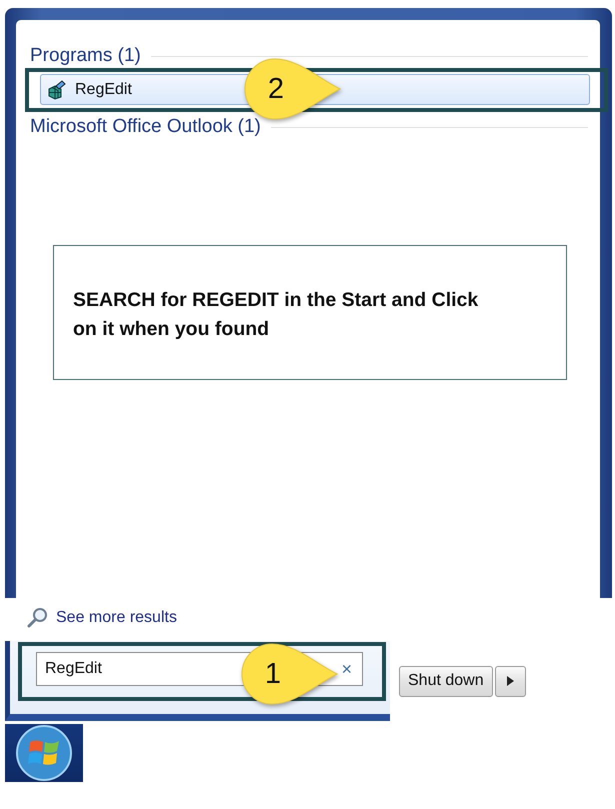 The width and height of the screenshot is (615, 809). I want to click on windows-orb-icon, so click(44, 753).